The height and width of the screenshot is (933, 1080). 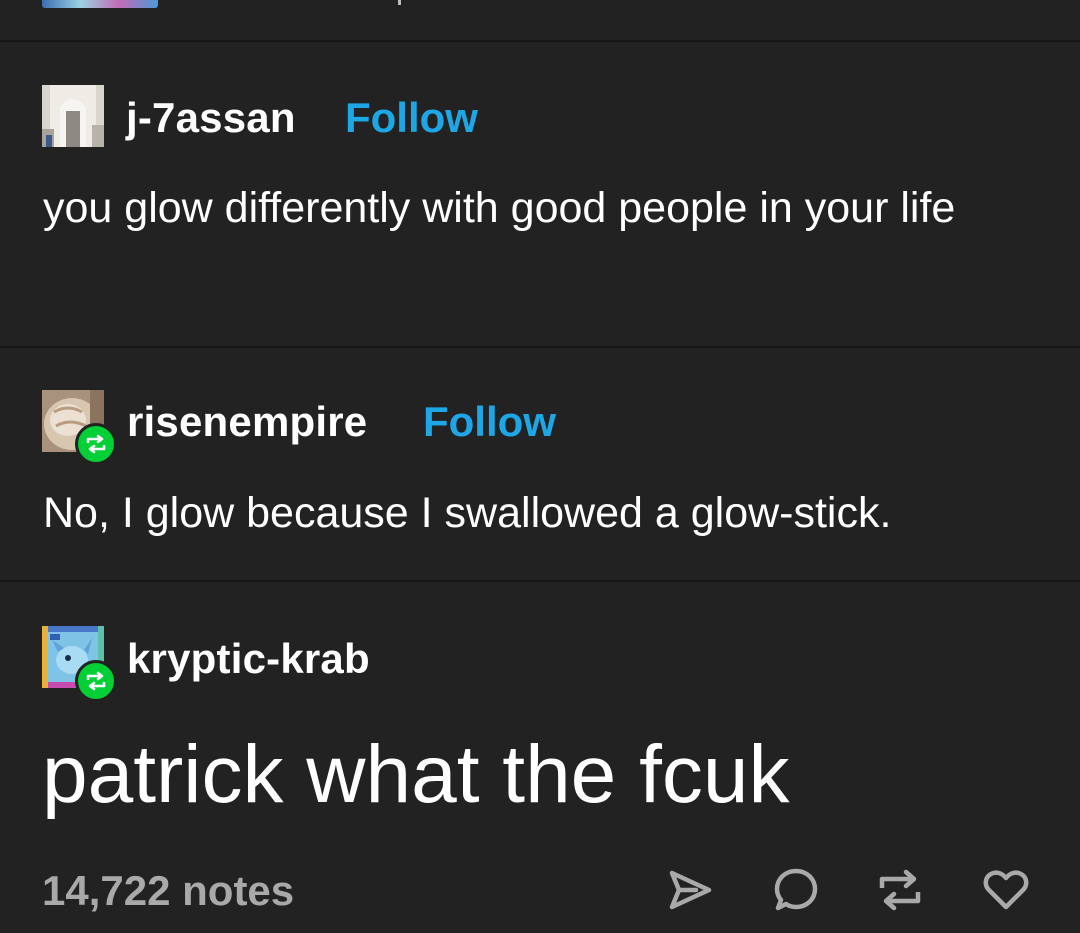 I want to click on share-button, so click(x=690, y=890).